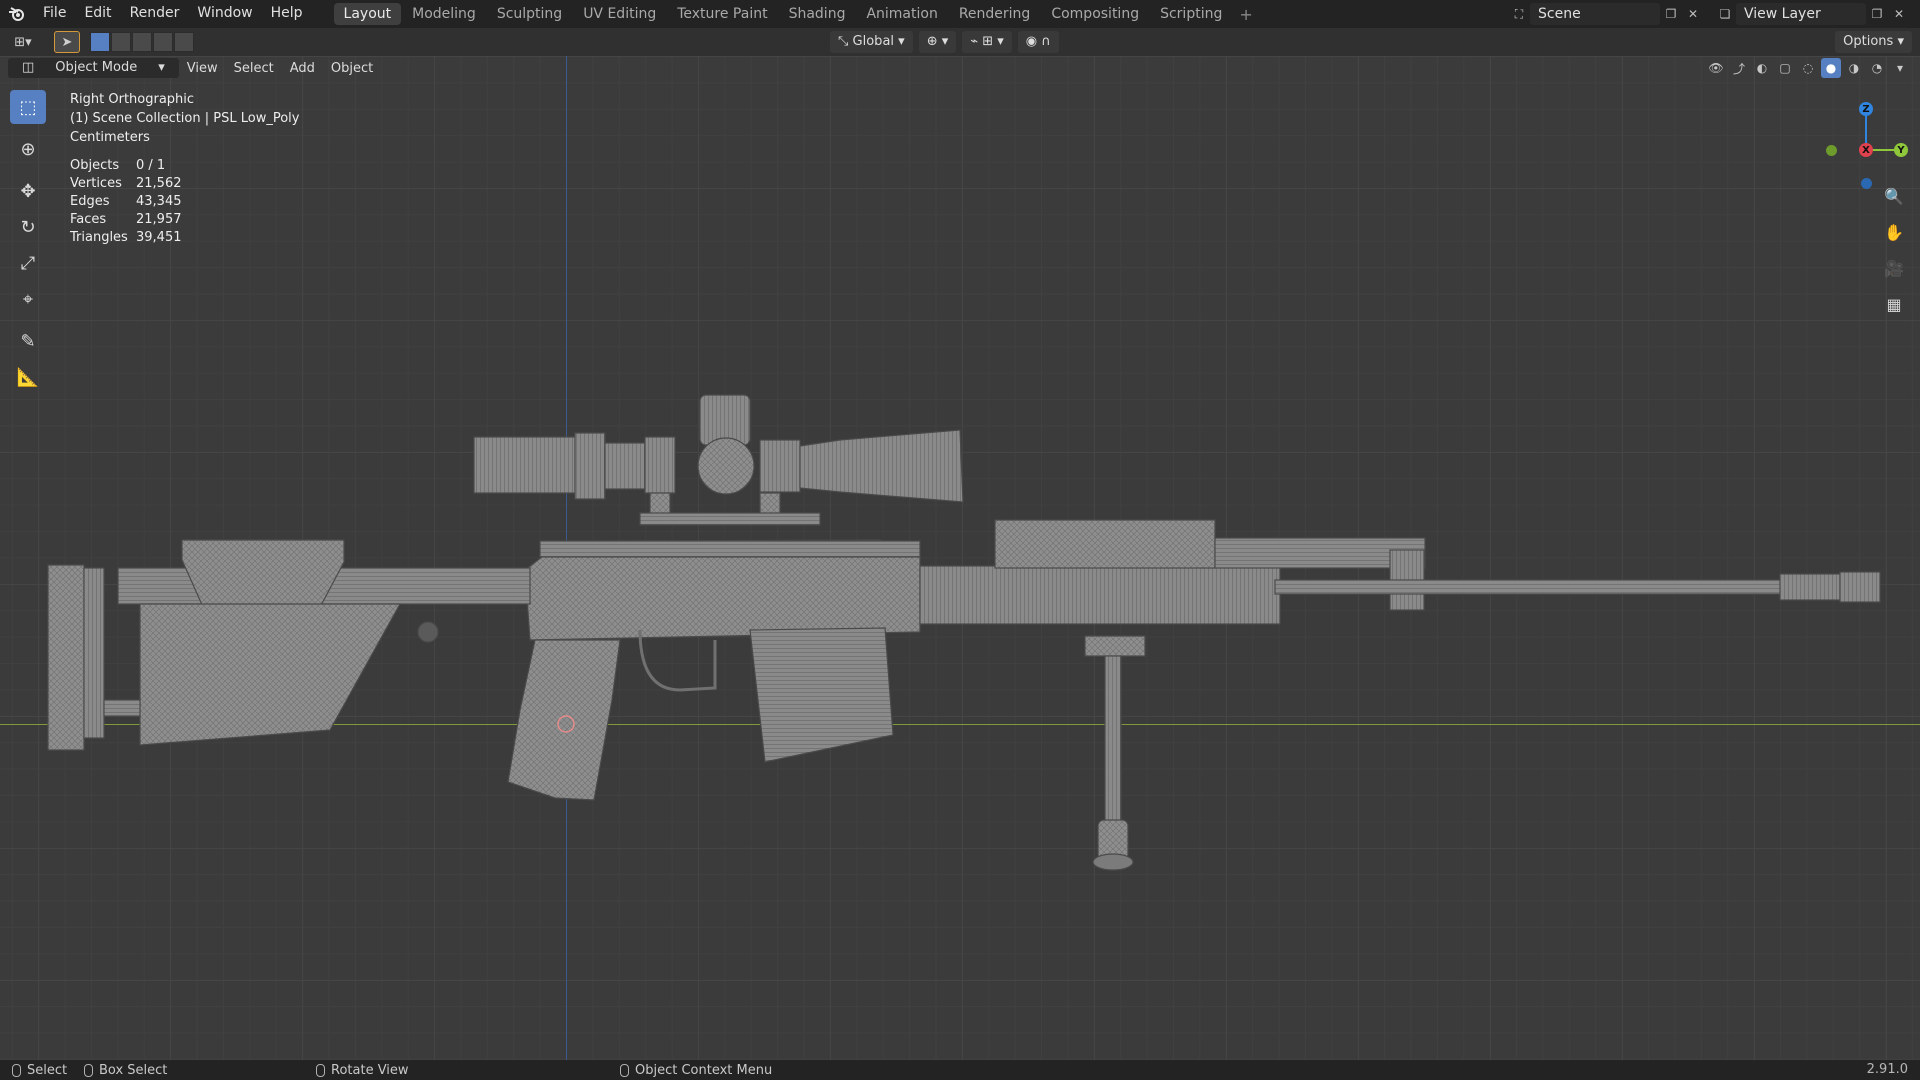  I want to click on mouse-left-icon, so click(16, 1070).